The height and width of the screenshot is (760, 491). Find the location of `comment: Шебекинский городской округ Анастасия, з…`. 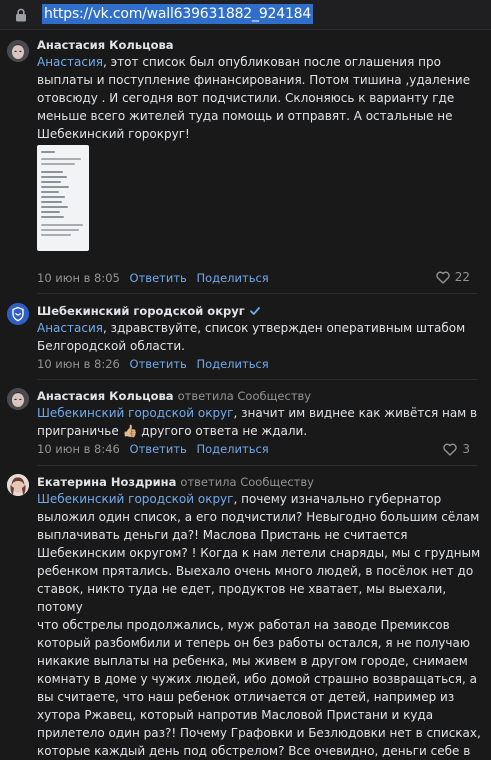

comment: Шебекинский городской округ Анастасия, з… is located at coordinates (245, 338).